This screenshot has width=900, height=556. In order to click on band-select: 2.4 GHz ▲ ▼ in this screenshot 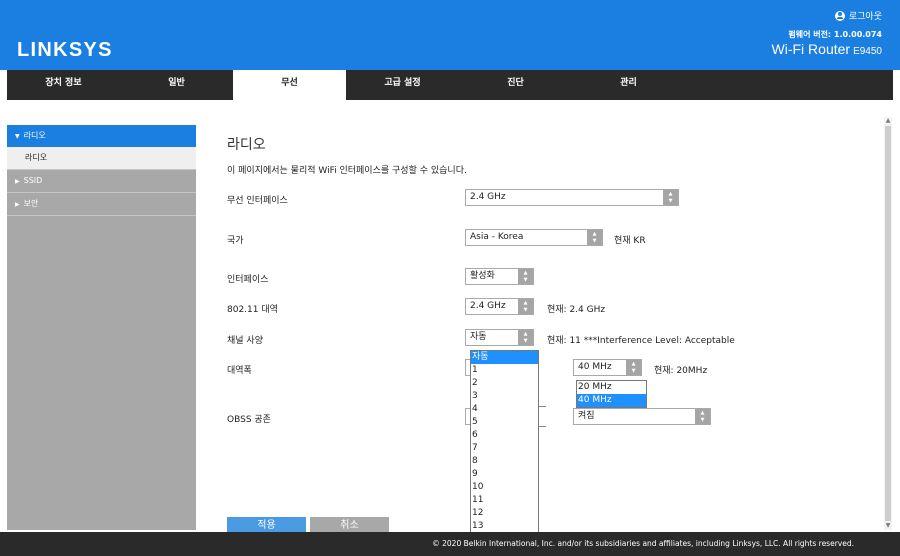, I will do `click(499, 306)`.